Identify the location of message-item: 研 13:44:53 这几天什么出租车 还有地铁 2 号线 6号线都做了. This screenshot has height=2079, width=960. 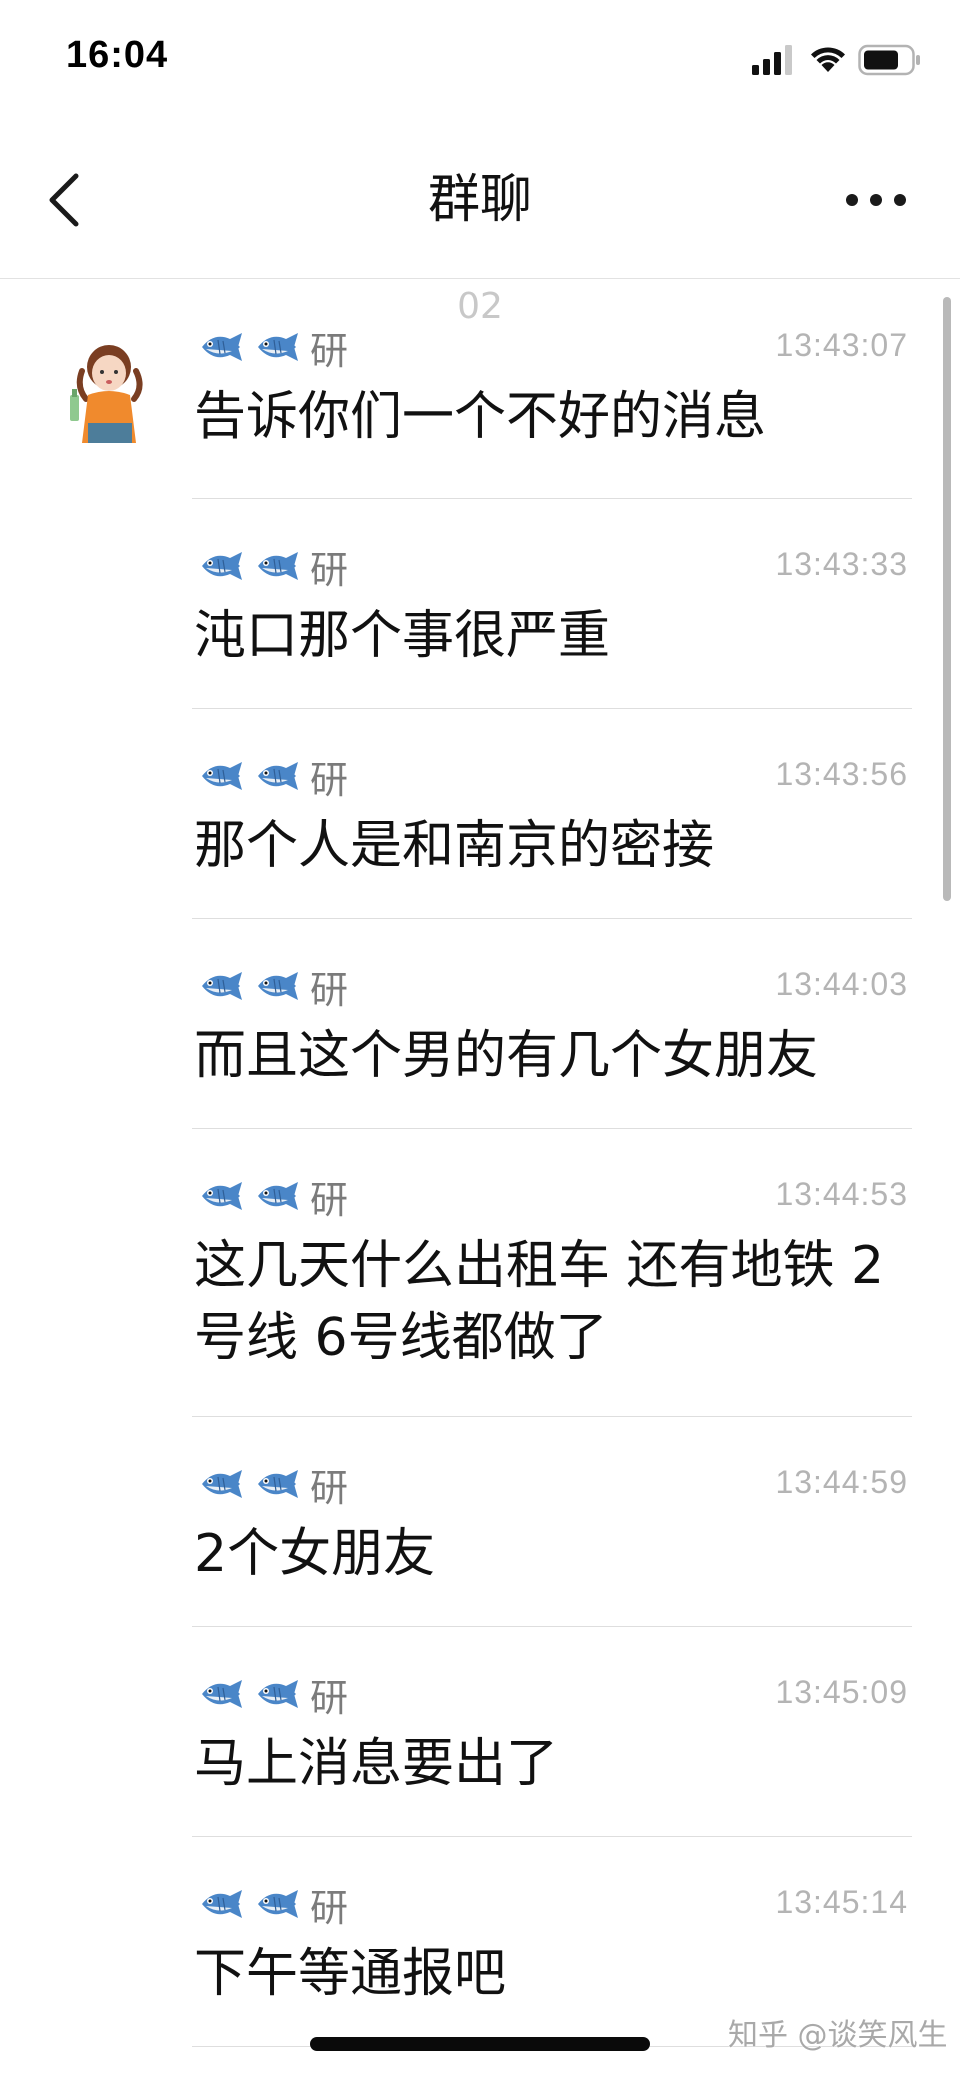
(480, 1272).